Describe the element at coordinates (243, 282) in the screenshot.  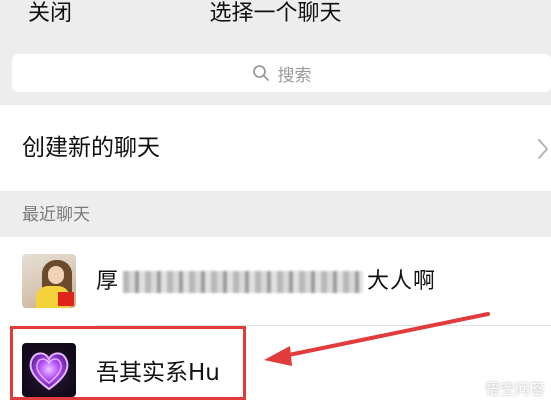
I see `redacted-text` at that location.